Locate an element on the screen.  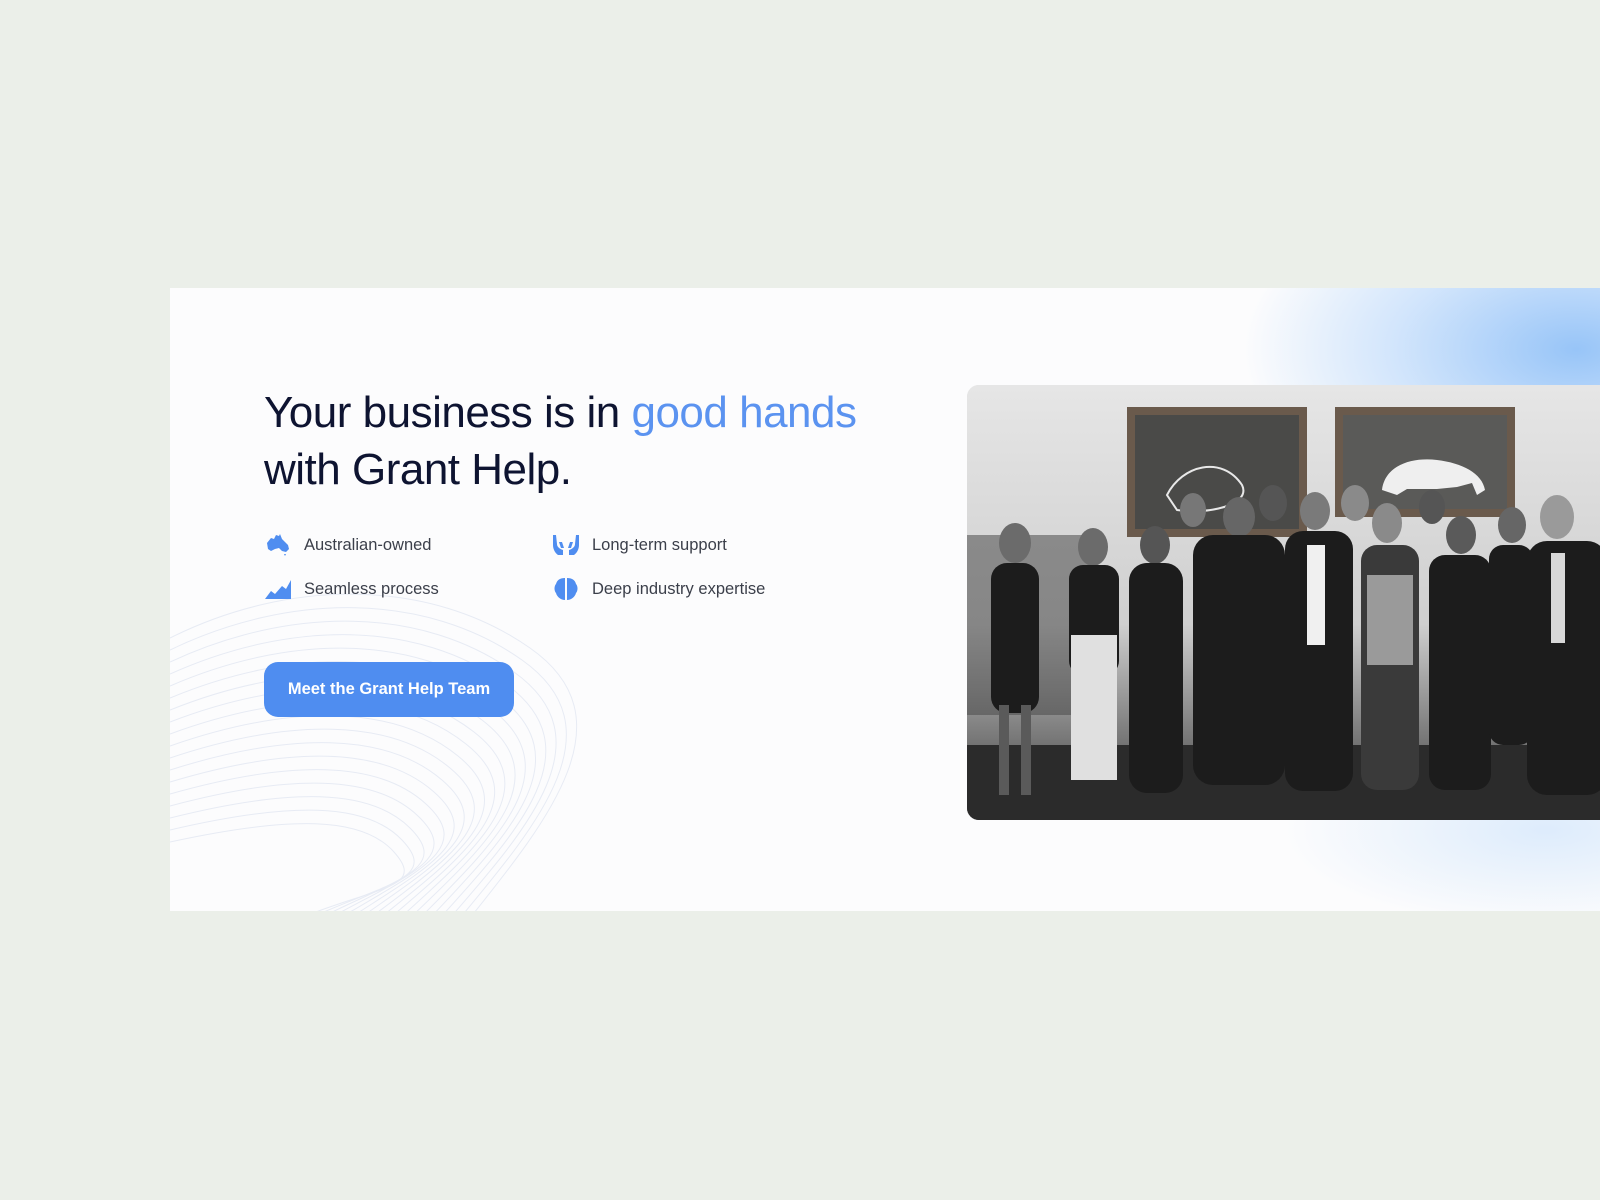
growth-chart-icon is located at coordinates (278, 589).